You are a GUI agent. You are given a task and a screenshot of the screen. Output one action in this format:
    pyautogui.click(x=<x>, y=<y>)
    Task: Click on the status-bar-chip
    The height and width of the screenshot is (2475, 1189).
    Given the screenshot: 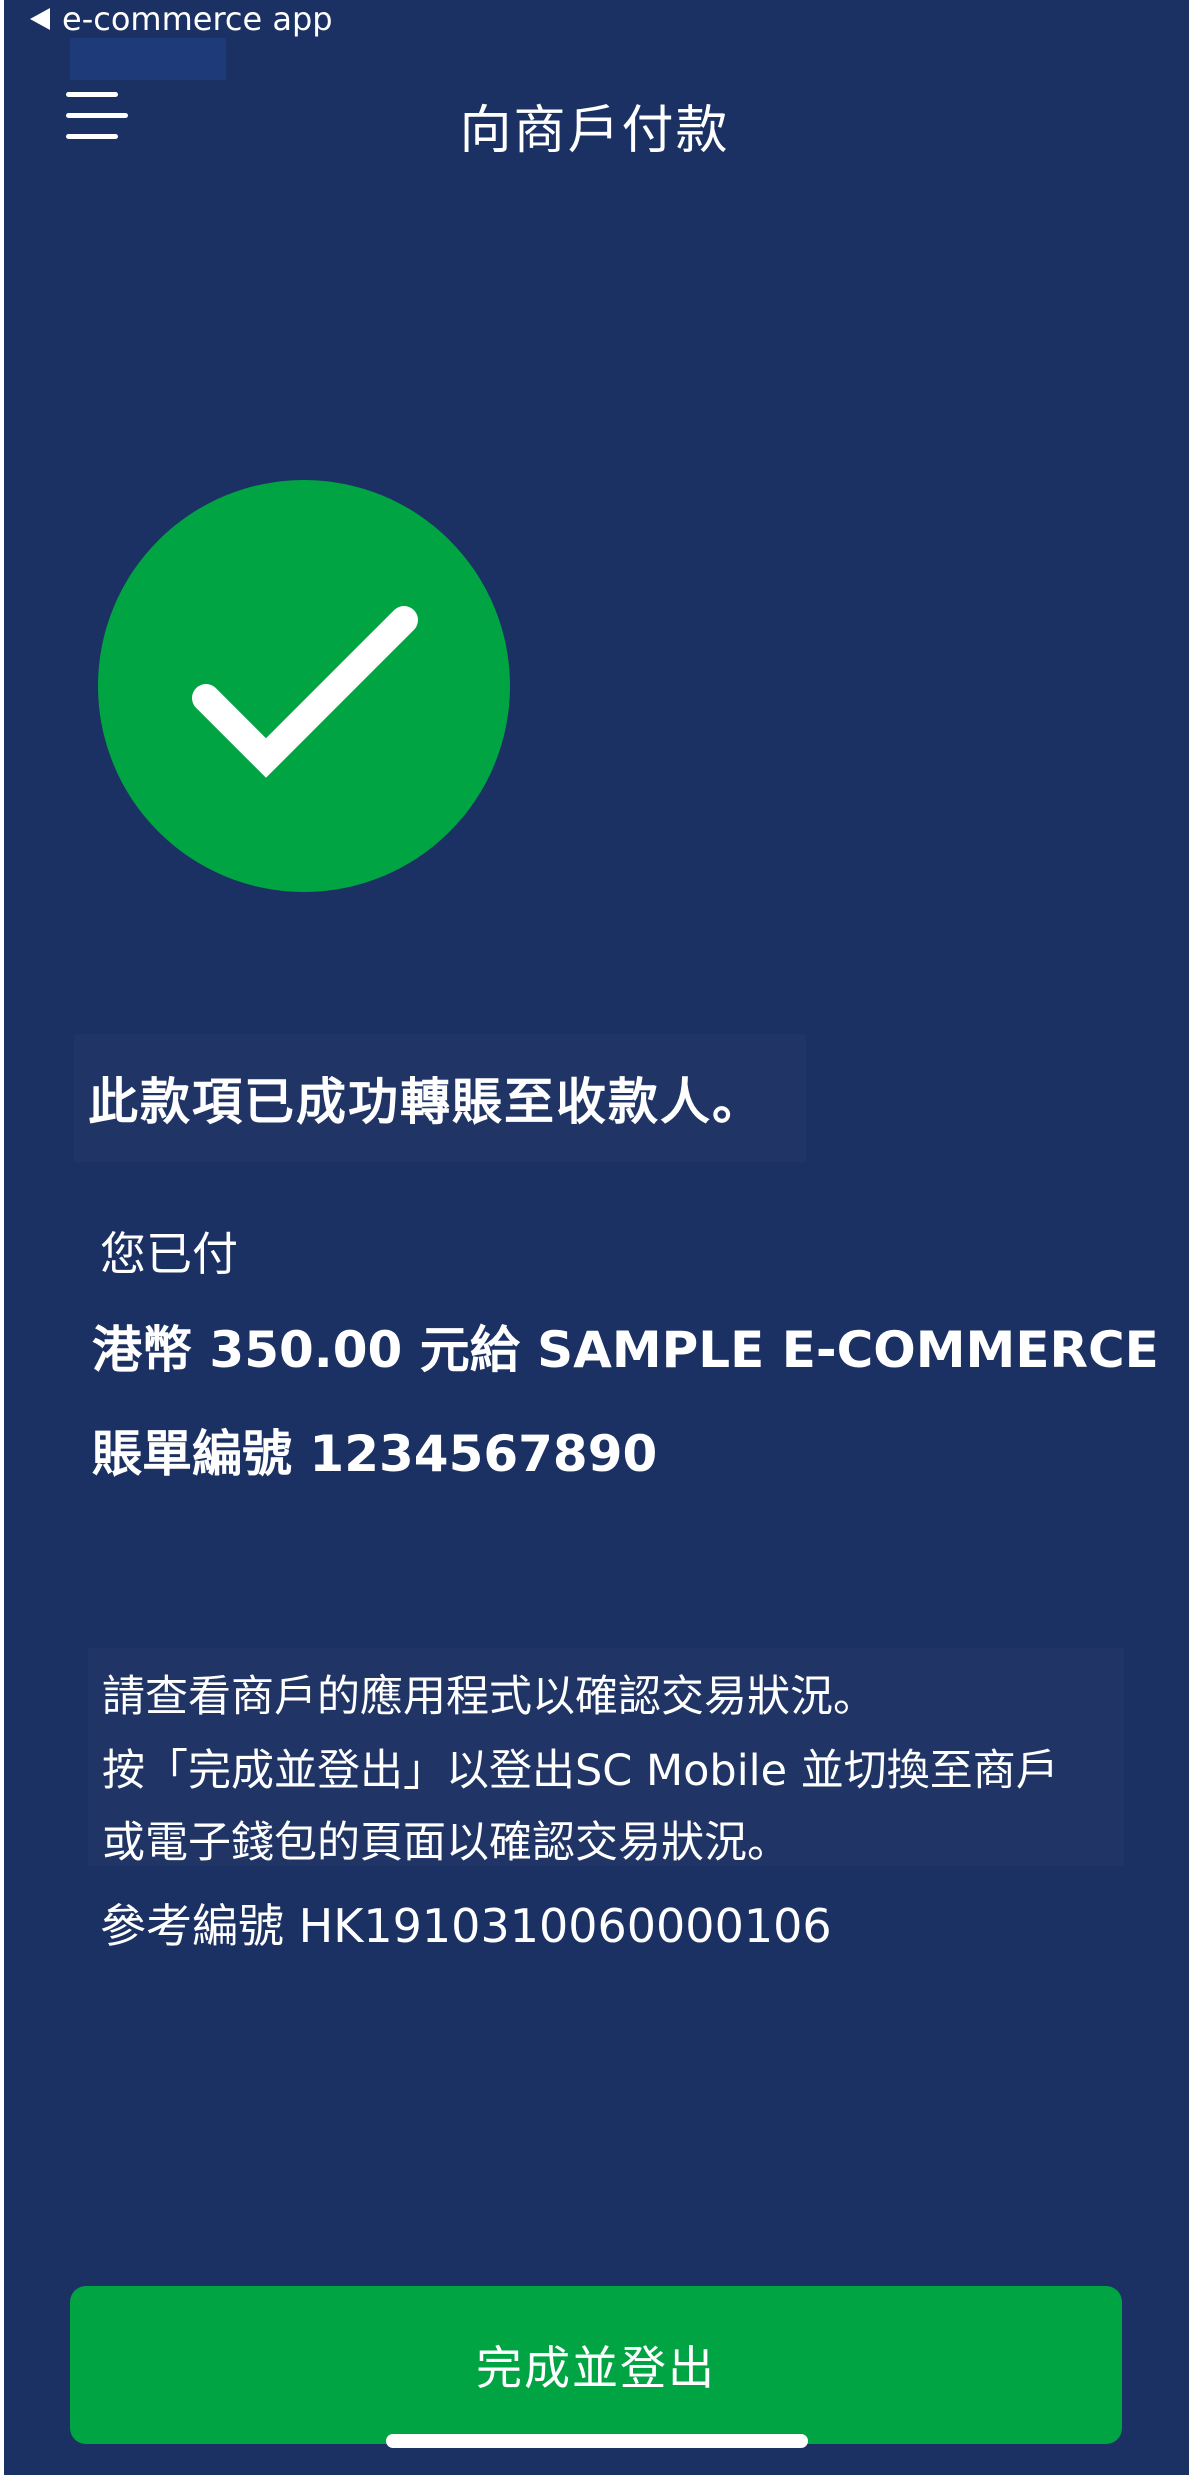 What is the action you would take?
    pyautogui.click(x=148, y=59)
    